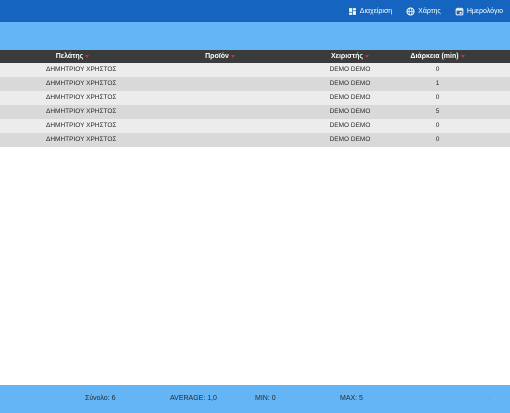  What do you see at coordinates (429, 11) in the screenshot?
I see `nav-item-label: Χάρτης` at bounding box center [429, 11].